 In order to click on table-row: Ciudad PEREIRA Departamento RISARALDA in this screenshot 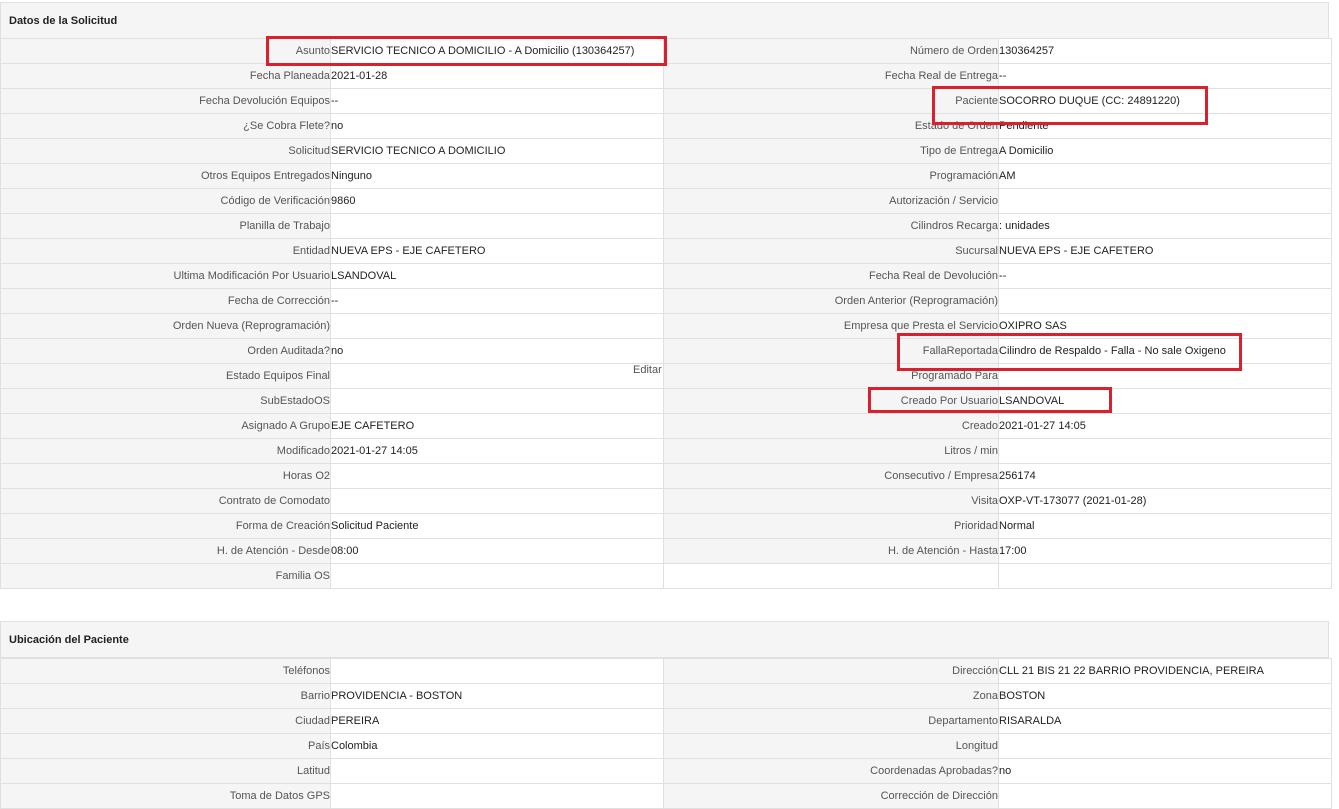, I will do `click(666, 721)`.